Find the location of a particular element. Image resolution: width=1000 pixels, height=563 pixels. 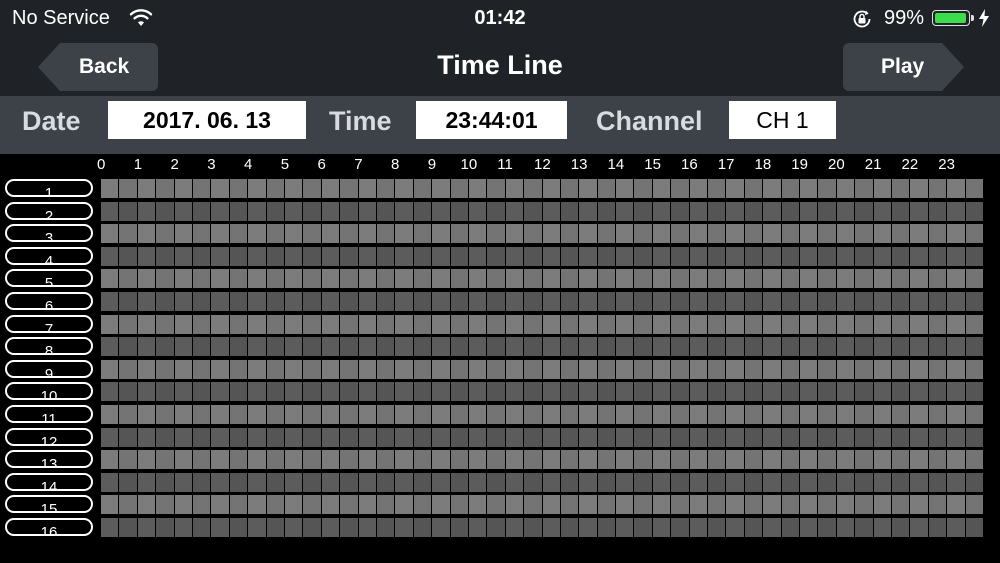

channel-button-9: 9 is located at coordinates (49, 368).